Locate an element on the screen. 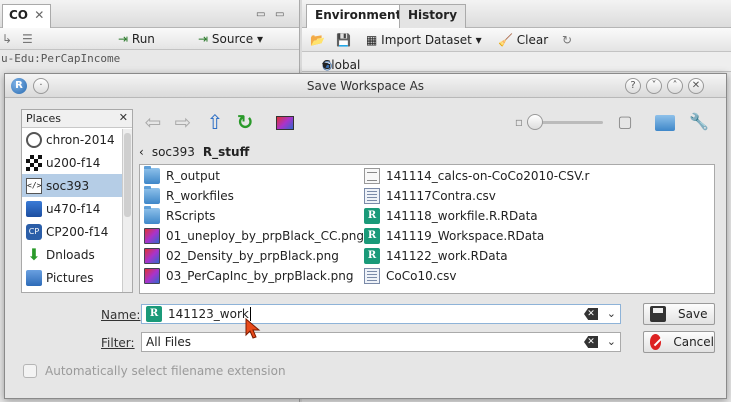  place-label: Dnloads is located at coordinates (70, 254).